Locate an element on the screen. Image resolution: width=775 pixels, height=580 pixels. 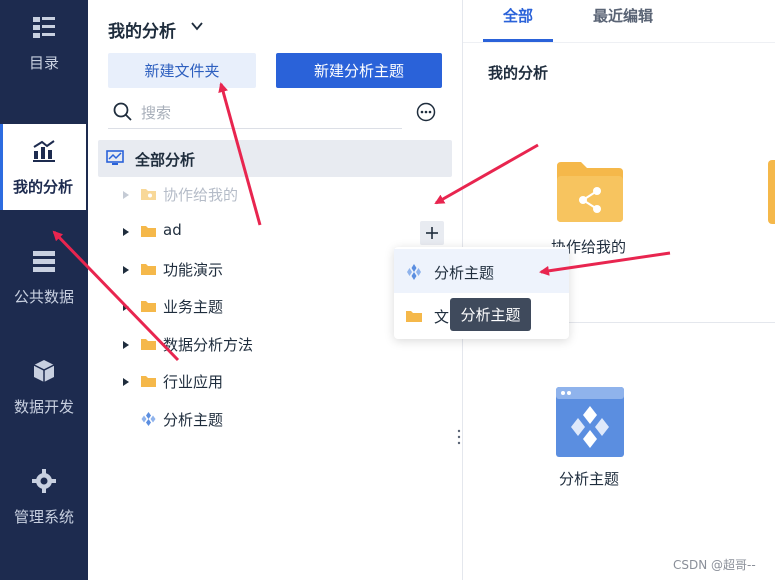
tab-divider is located at coordinates (619, 42).